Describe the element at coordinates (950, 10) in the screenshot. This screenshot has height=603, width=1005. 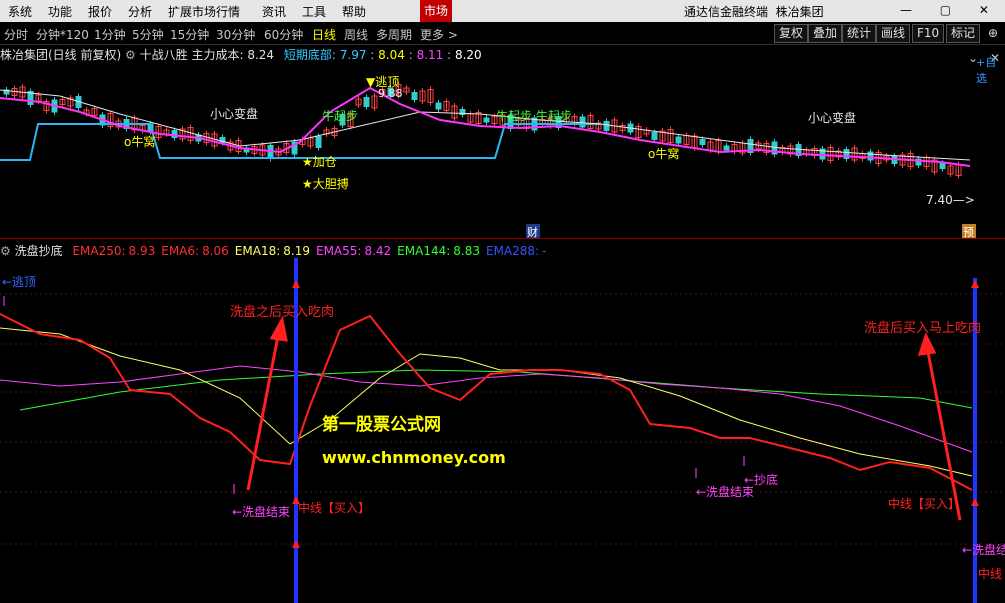
I see `window-controls: — ▢ ✕` at that location.